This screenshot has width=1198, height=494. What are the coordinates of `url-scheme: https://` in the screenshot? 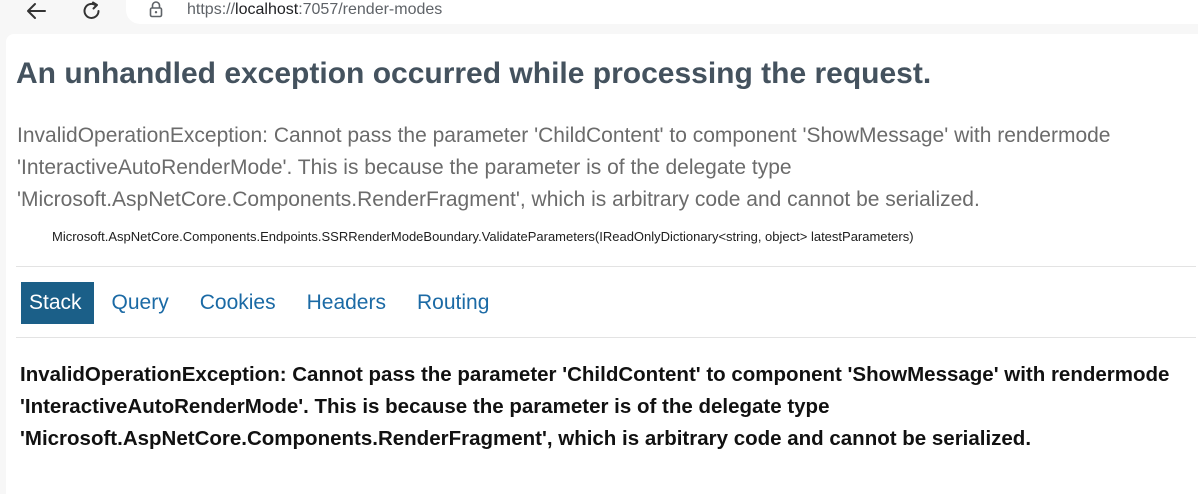 It's located at (211, 9).